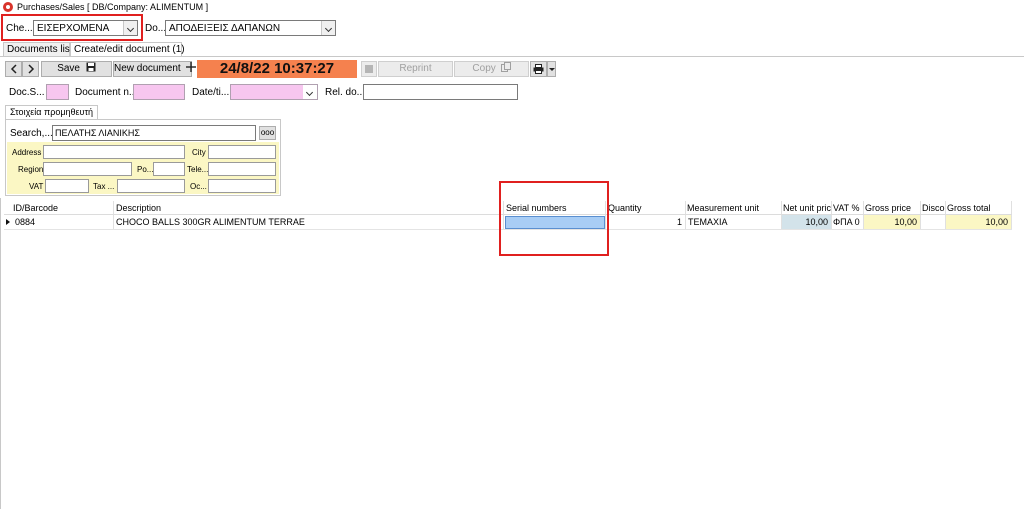 Image resolution: width=1024 pixels, height=509 pixels. Describe the element at coordinates (554, 218) in the screenshot. I see `highlight-box-serial-numbers` at that location.